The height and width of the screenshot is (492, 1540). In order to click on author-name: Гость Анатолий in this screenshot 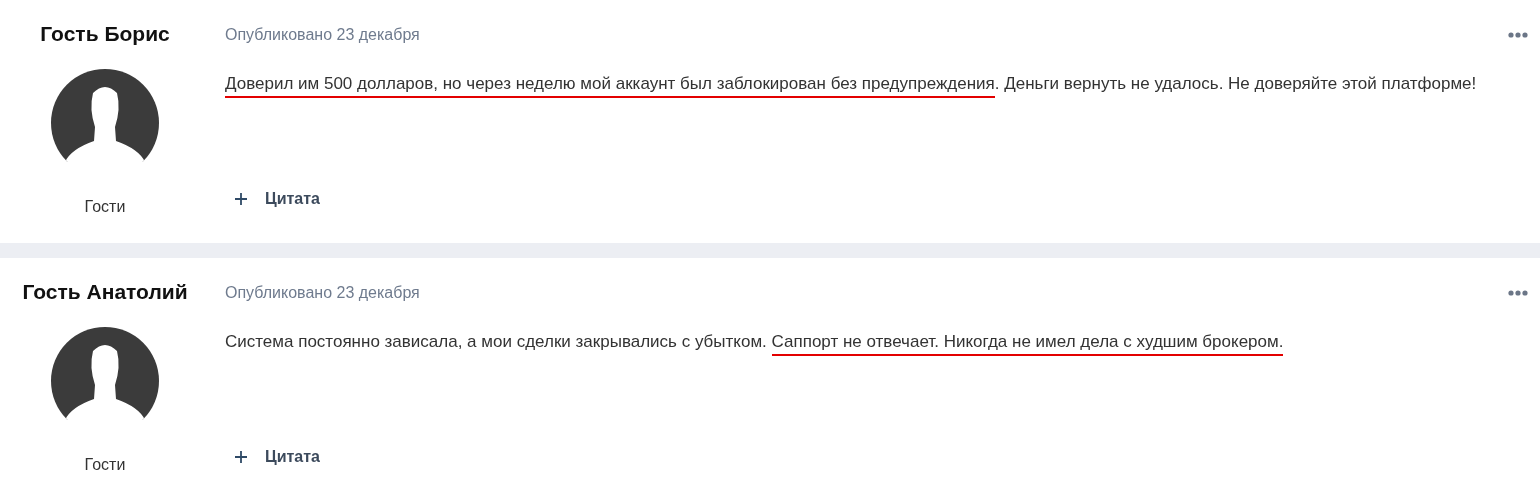, I will do `click(105, 292)`.